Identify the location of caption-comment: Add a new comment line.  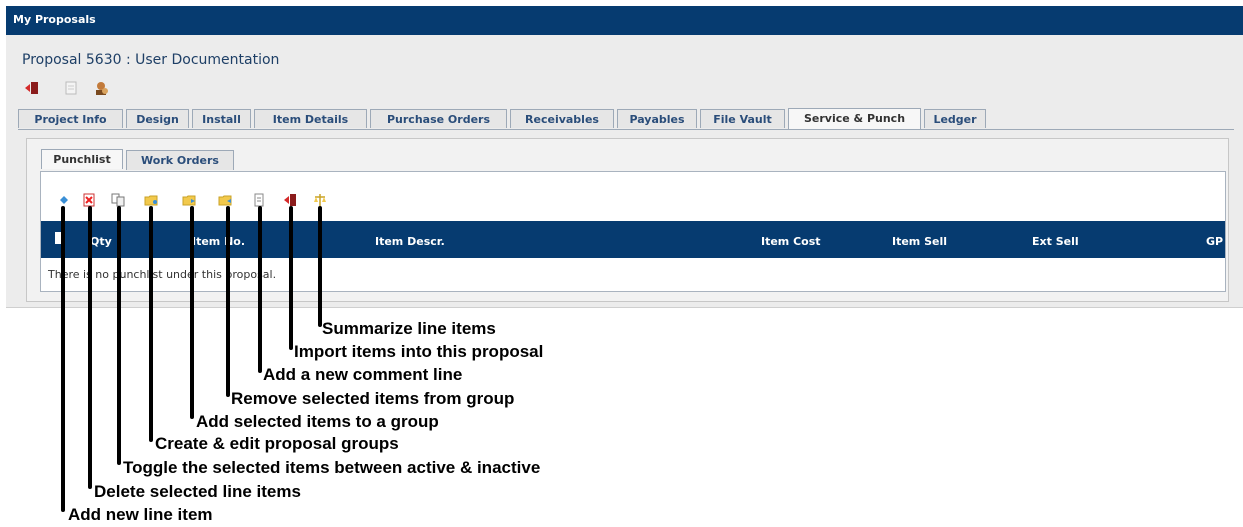
(363, 374).